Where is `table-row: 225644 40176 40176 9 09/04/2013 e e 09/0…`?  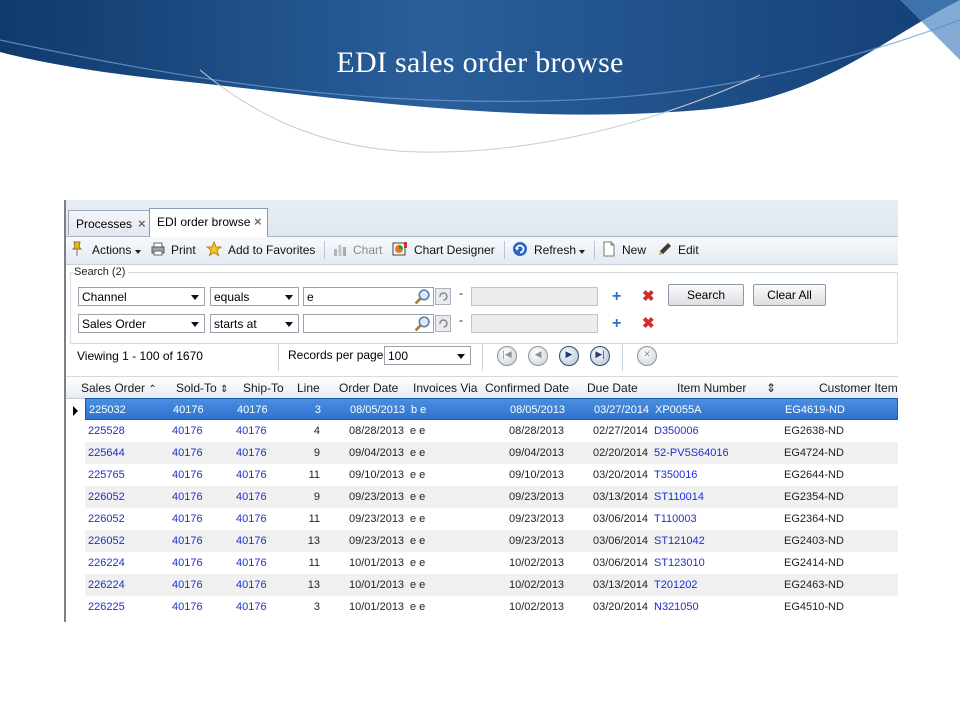
table-row: 225644 40176 40176 9 09/04/2013 e e 09/0… is located at coordinates (491, 453).